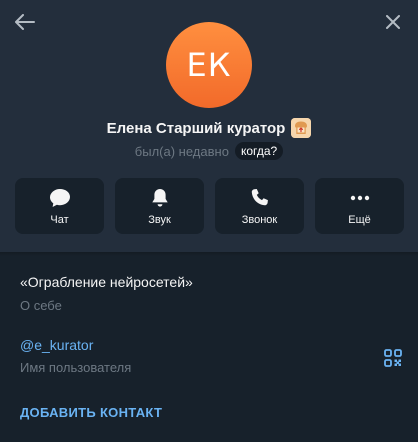 The image size is (418, 442). I want to click on arrow-left-icon, so click(25, 22).